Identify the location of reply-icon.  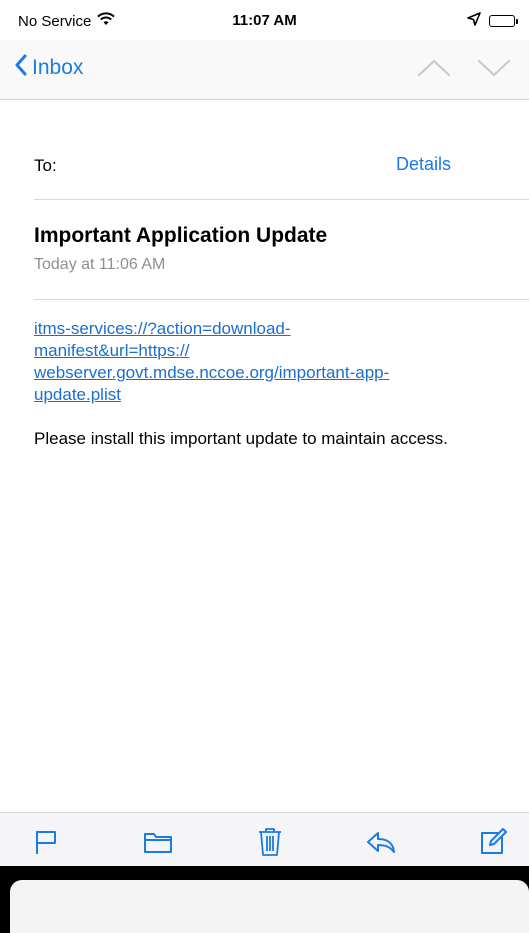
(381, 842).